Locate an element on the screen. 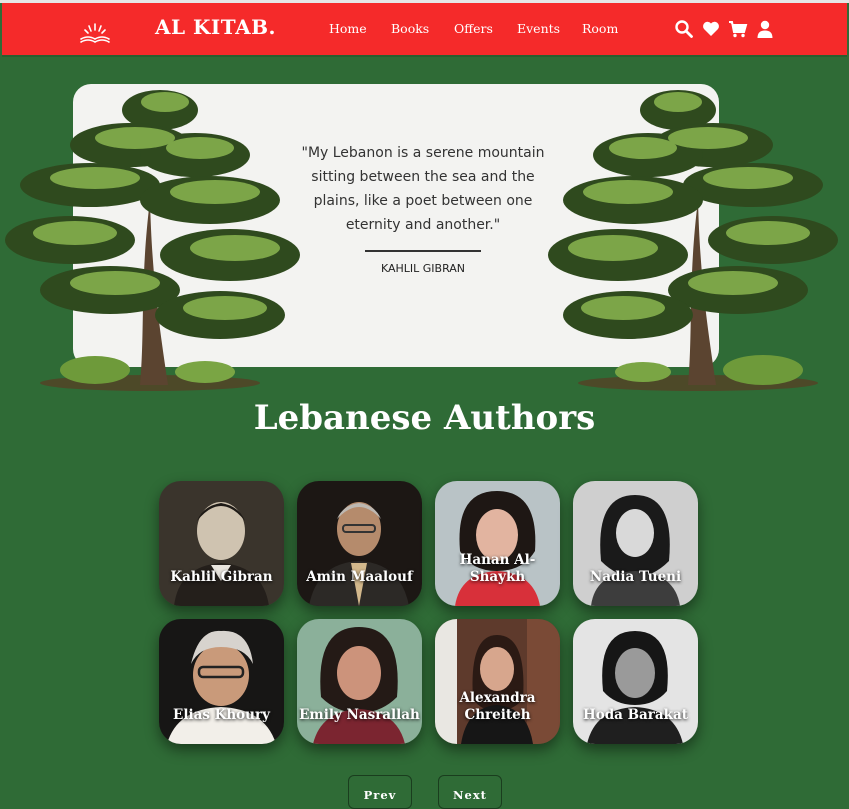 This screenshot has width=849, height=809. author-name: Hanan Al-Shaykh is located at coordinates (497, 568).